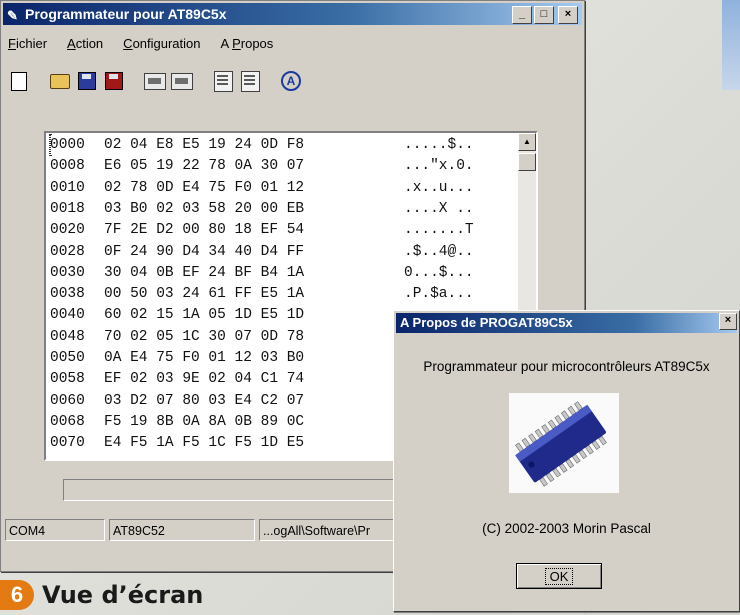  I want to click on scroll-thumb, so click(527, 162).